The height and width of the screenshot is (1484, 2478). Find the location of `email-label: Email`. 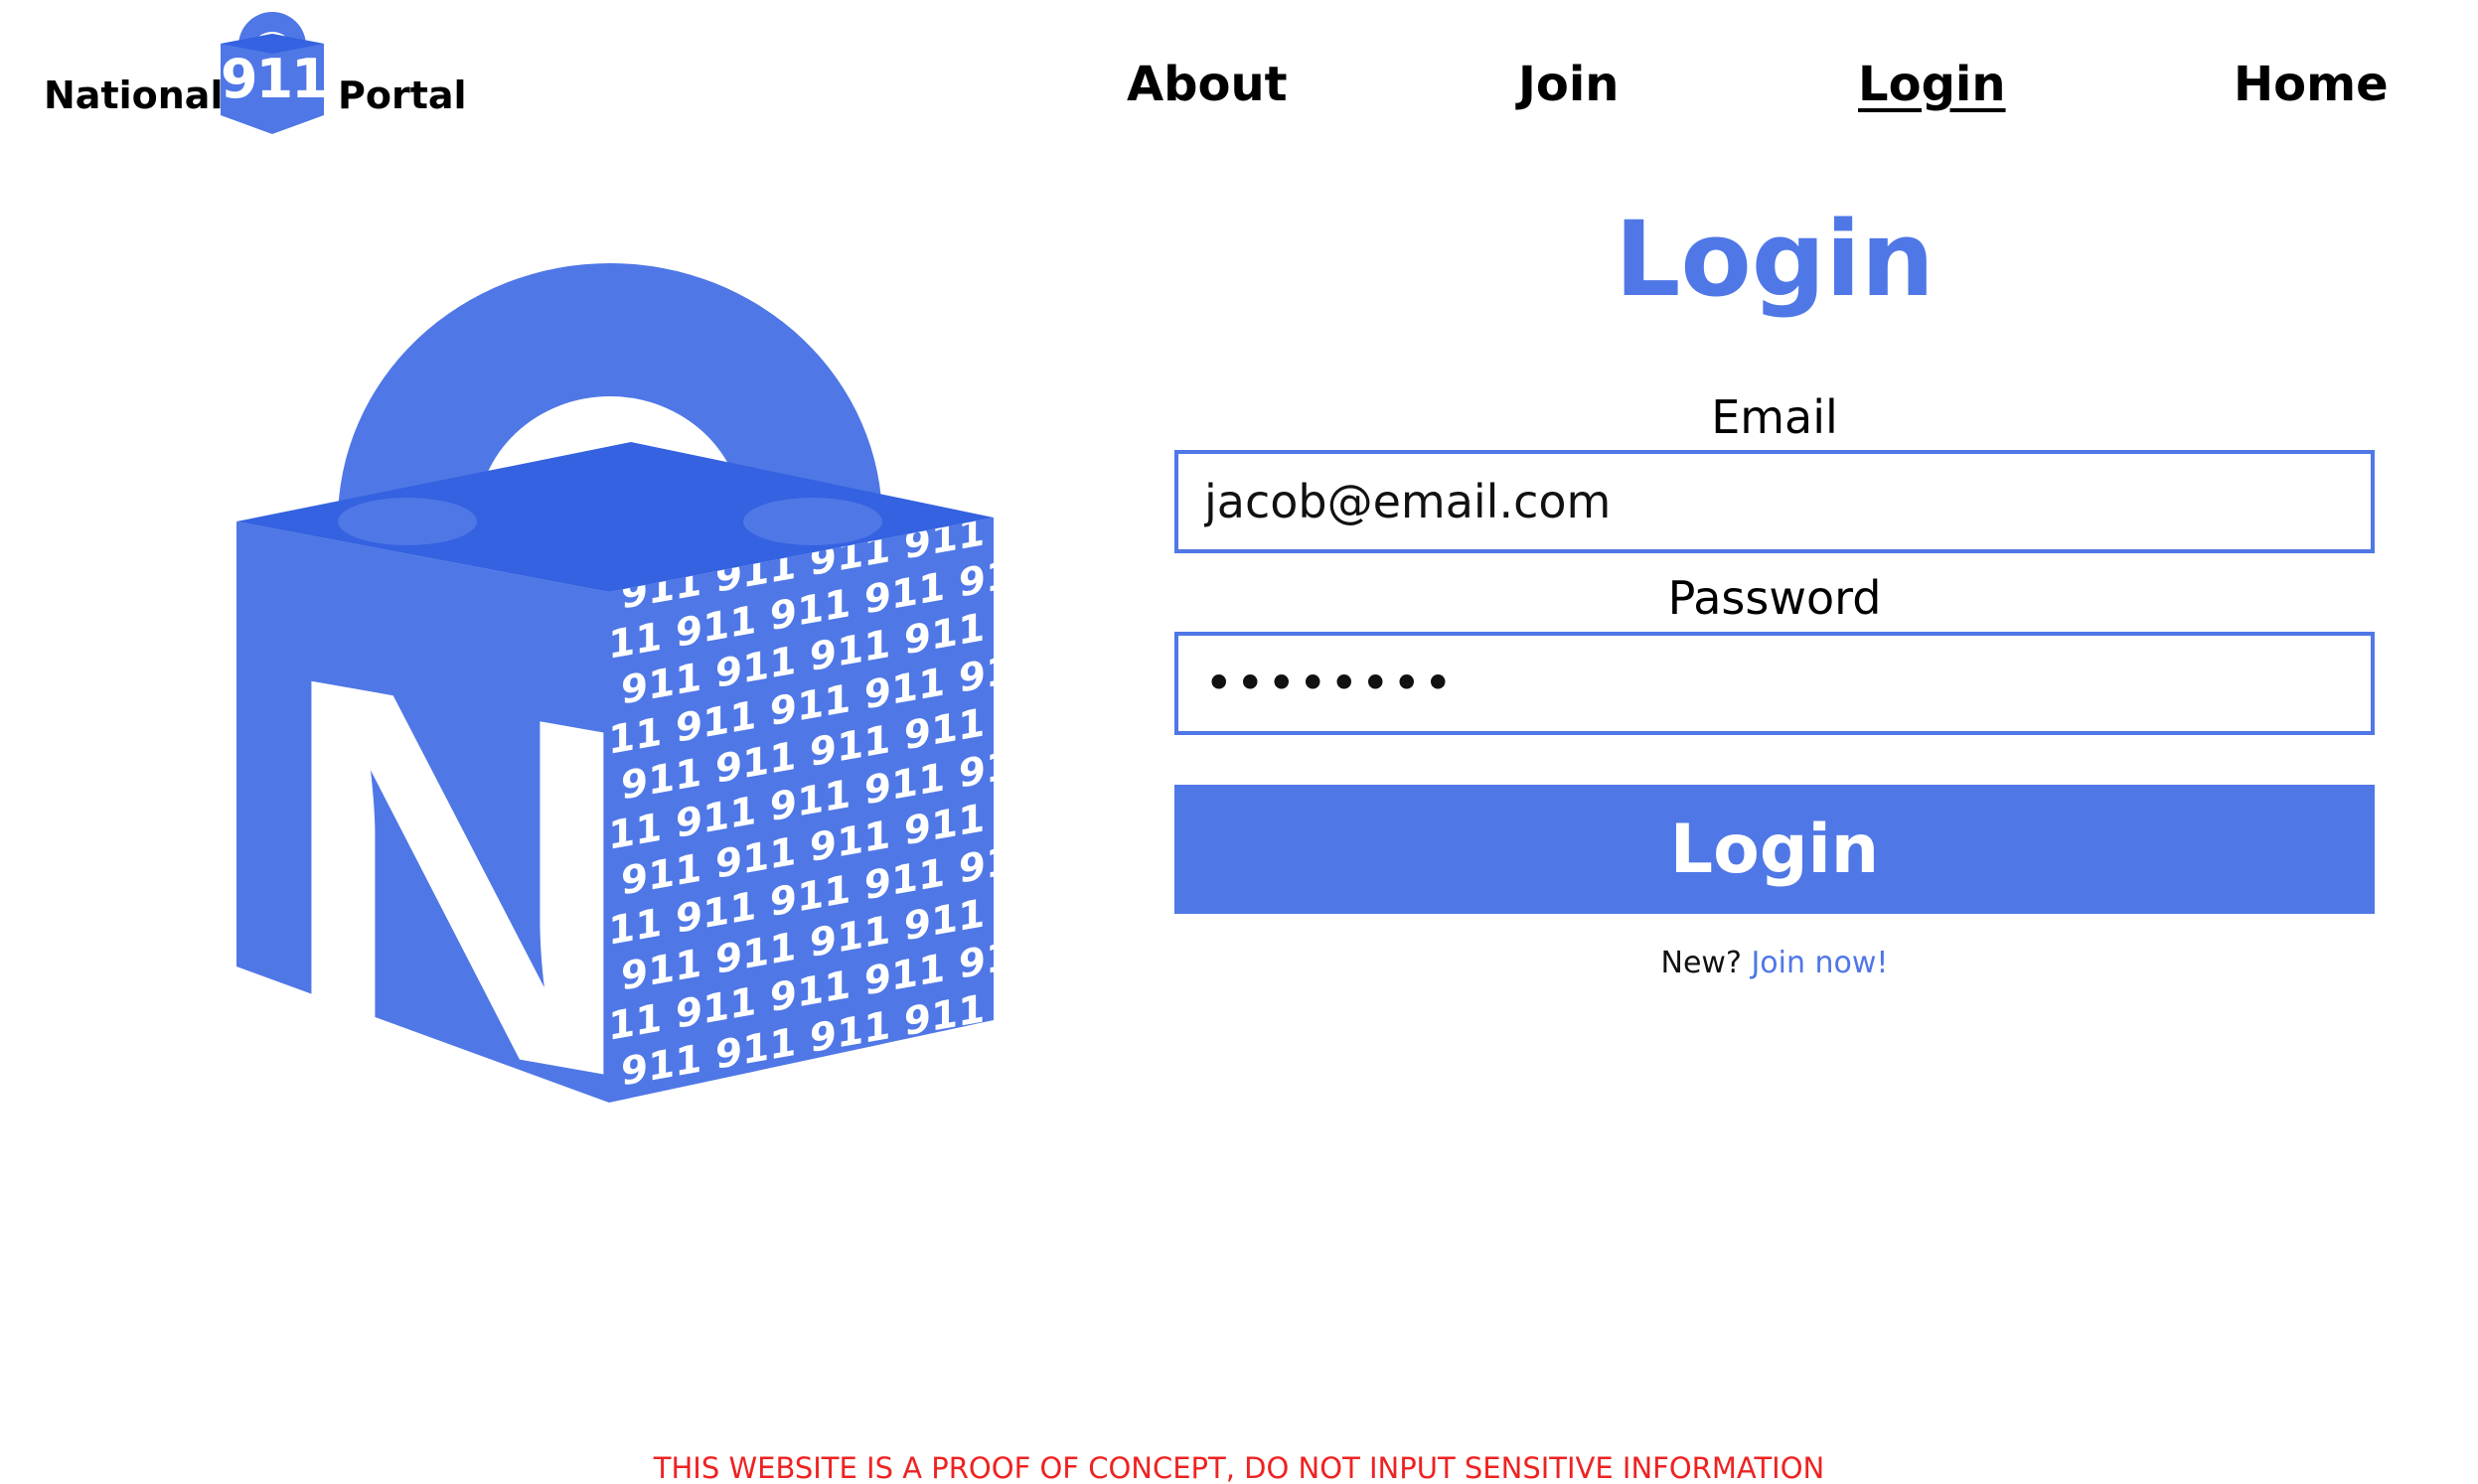

email-label: Email is located at coordinates (1775, 417).